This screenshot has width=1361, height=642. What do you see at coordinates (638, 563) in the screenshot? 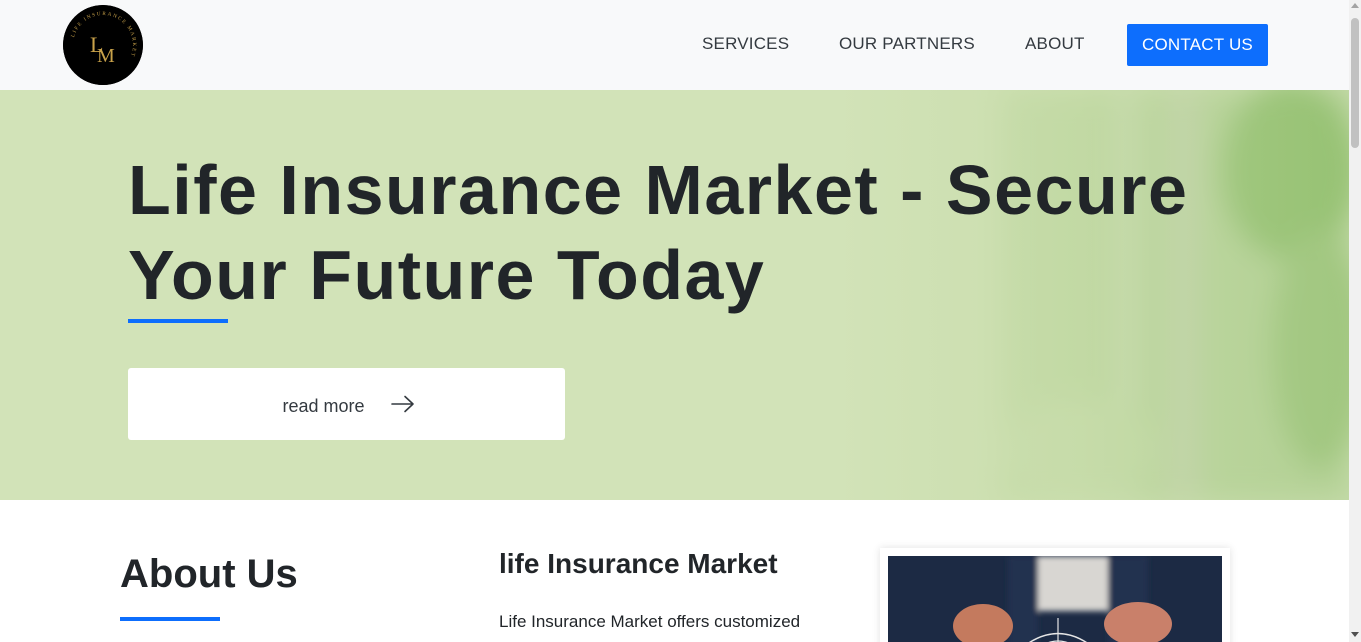
I see `about-subheading: life Insurance Market` at bounding box center [638, 563].